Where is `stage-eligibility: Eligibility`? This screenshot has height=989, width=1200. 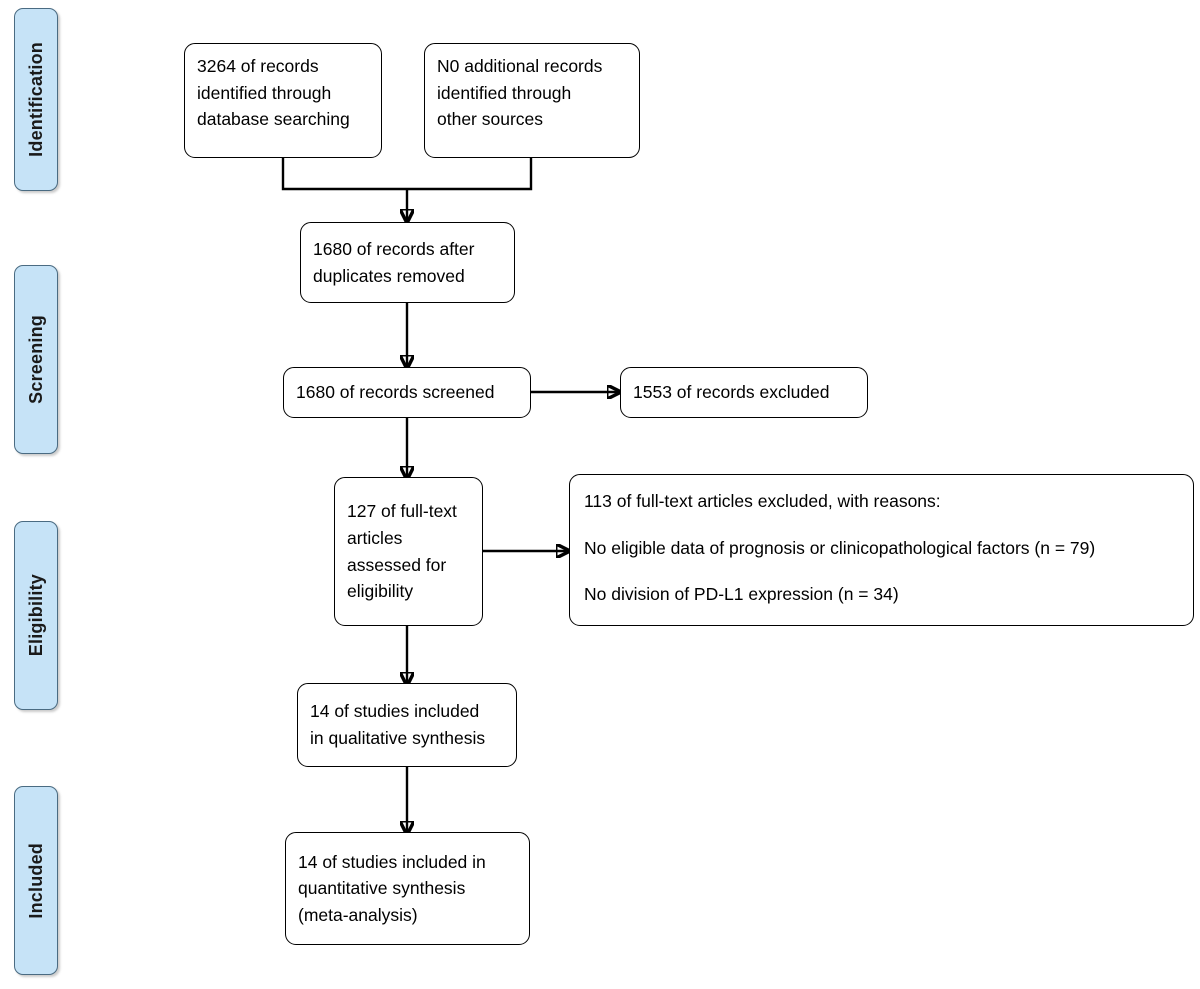
stage-eligibility: Eligibility is located at coordinates (36, 615).